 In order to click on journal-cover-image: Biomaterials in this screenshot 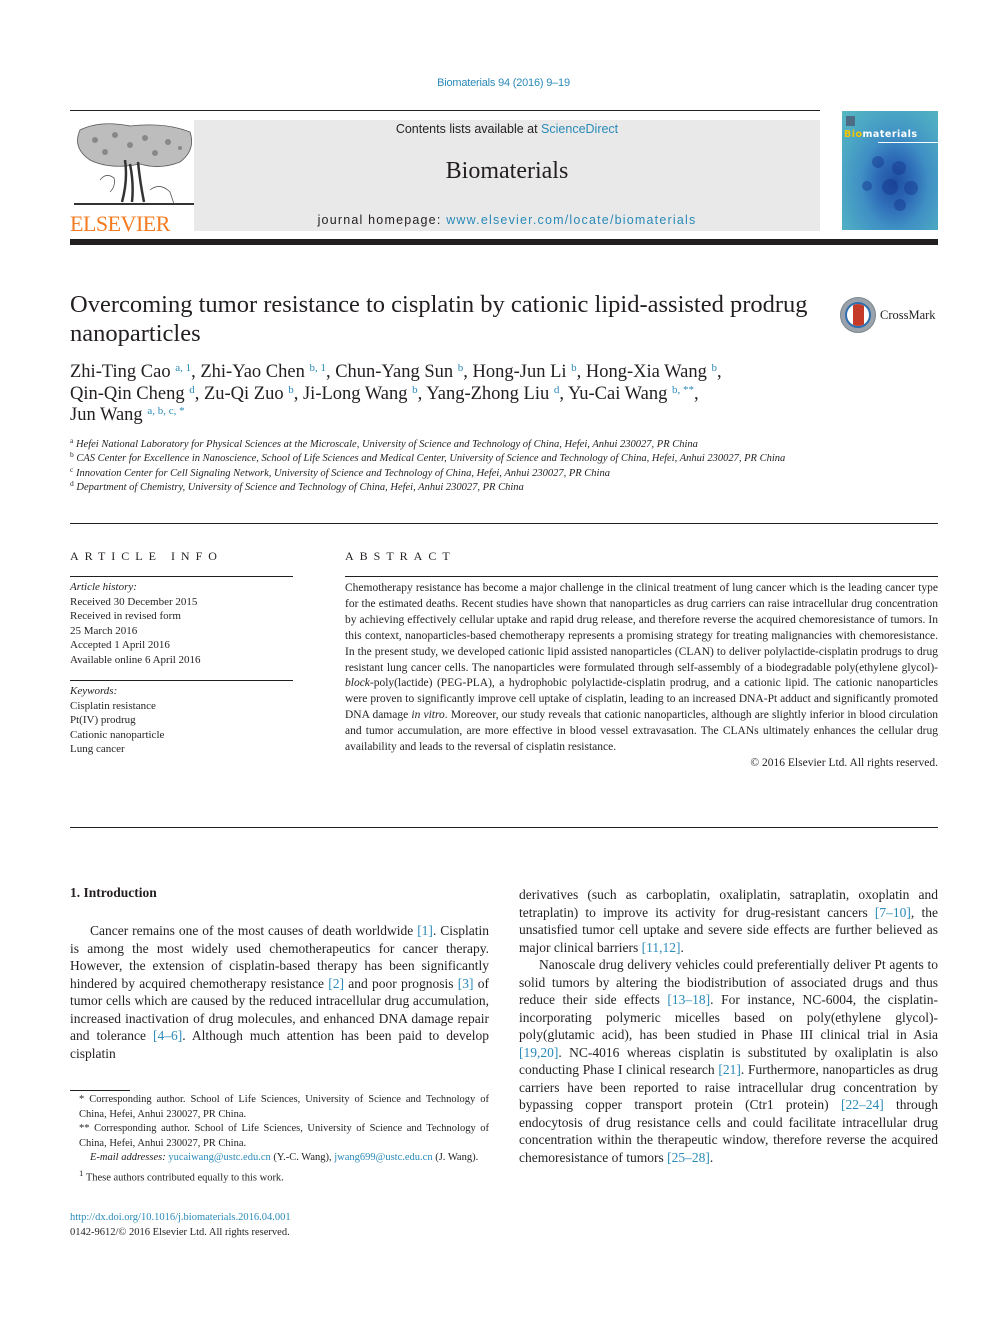, I will do `click(890, 170)`.